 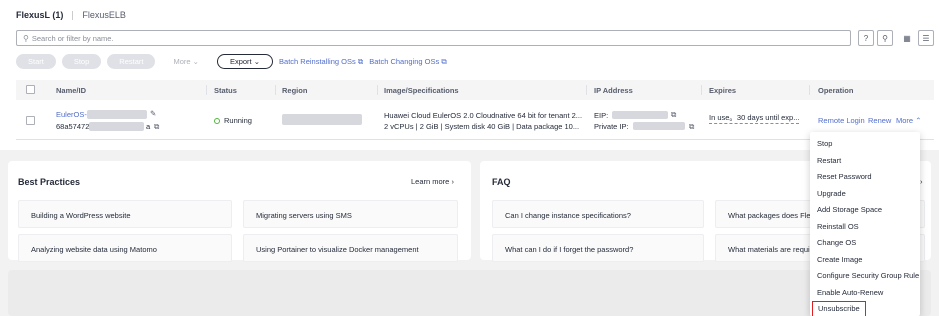 I want to click on search-input: ⚲ Search or filter by name., so click(x=433, y=38).